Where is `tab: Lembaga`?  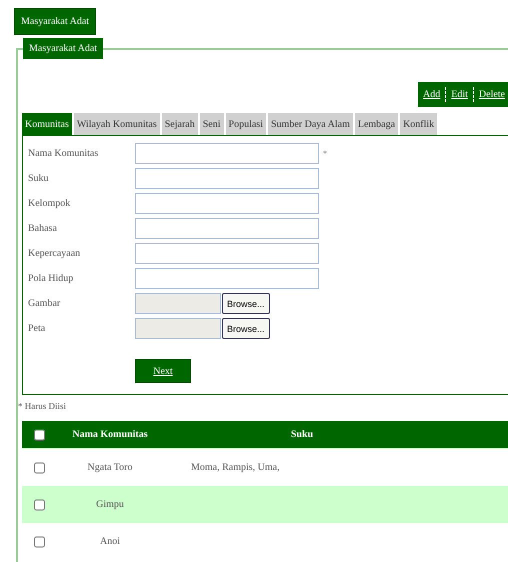 tab: Lembaga is located at coordinates (376, 124).